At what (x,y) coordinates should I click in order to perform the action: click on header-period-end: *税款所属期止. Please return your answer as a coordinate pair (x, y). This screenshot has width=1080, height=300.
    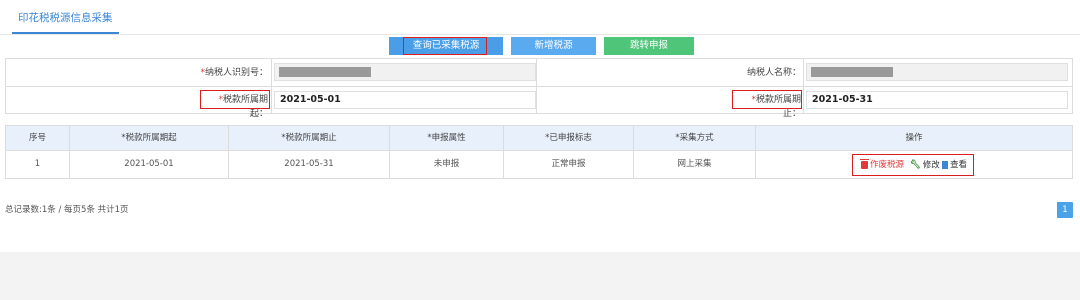
    Looking at the image, I should click on (309, 138).